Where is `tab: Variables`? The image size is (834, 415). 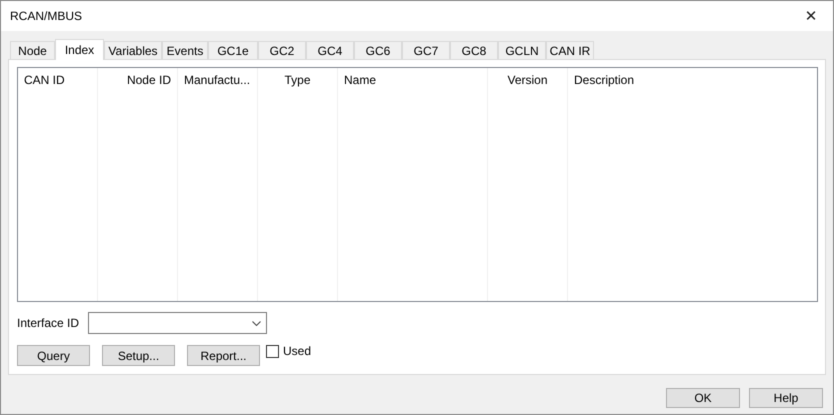
tab: Variables is located at coordinates (133, 50).